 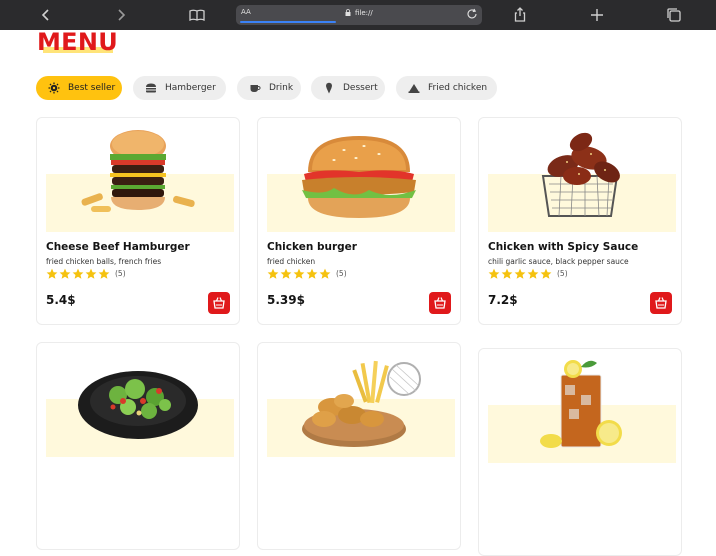 I want to click on product-name: Cheese Beef Hamburger, so click(x=118, y=247).